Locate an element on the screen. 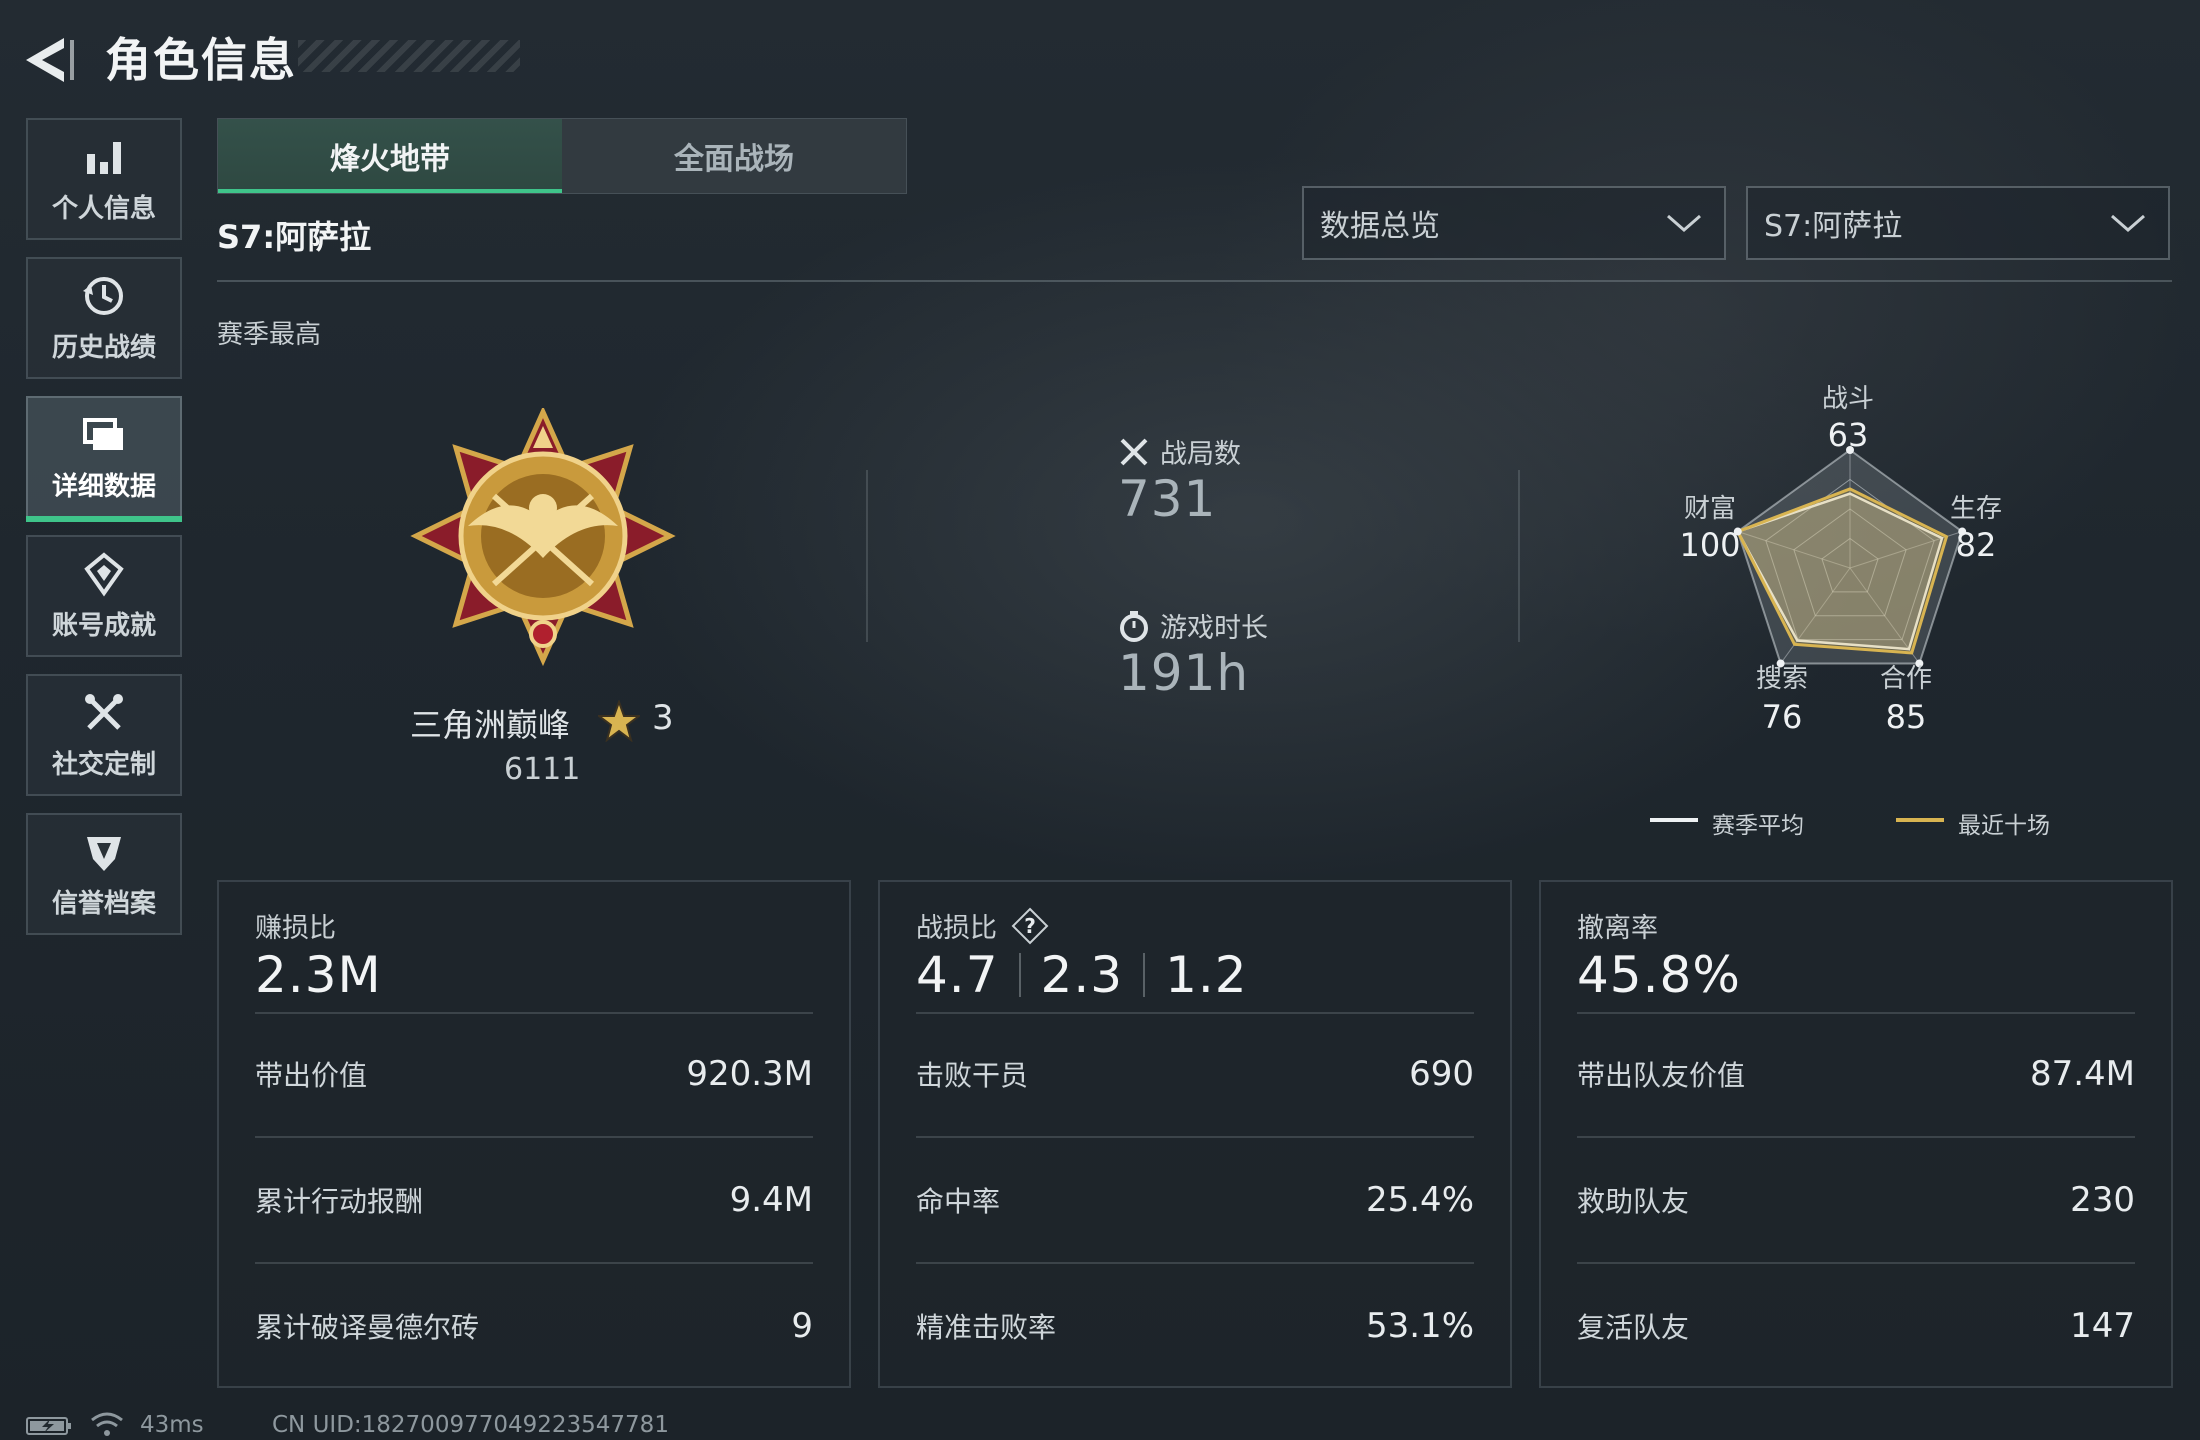 The height and width of the screenshot is (1440, 2200). wifi-icon is located at coordinates (107, 1424).